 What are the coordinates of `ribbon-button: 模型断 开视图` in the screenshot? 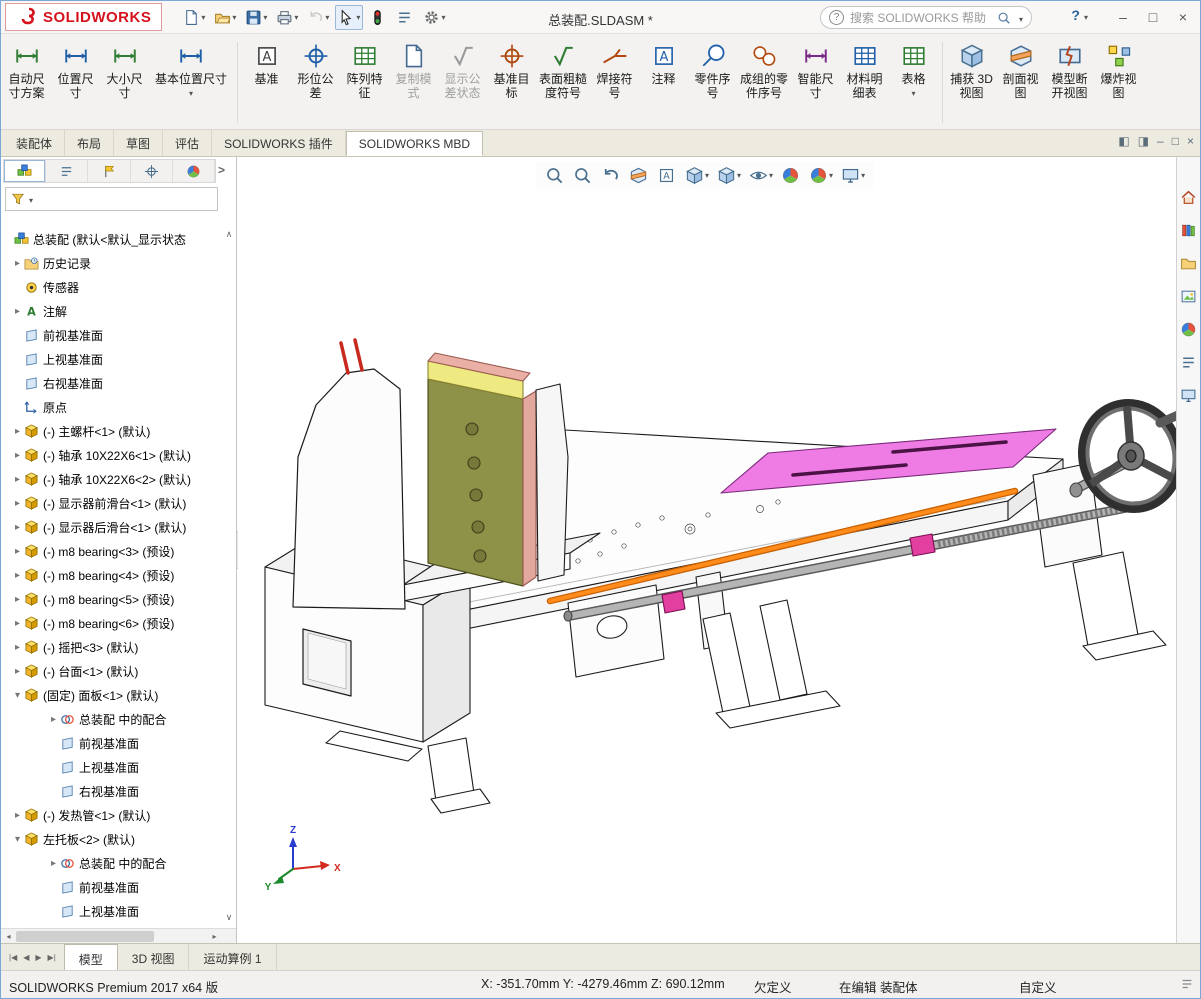 It's located at (1069, 82).